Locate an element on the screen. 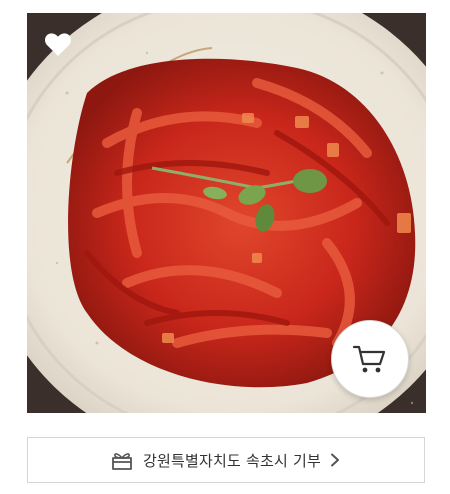 Image resolution: width=450 pixels, height=494 pixels. gift-box-icon is located at coordinates (122, 460).